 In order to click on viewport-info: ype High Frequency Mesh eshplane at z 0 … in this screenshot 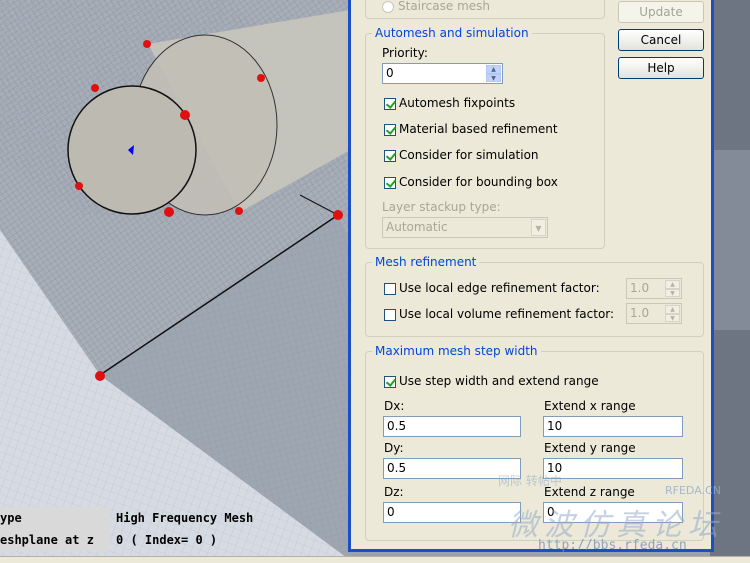, I will do `click(175, 532)`.